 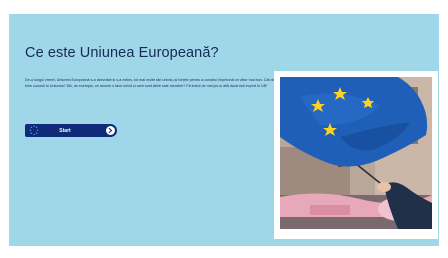 I want to click on start-button: Start, so click(x=71, y=130).